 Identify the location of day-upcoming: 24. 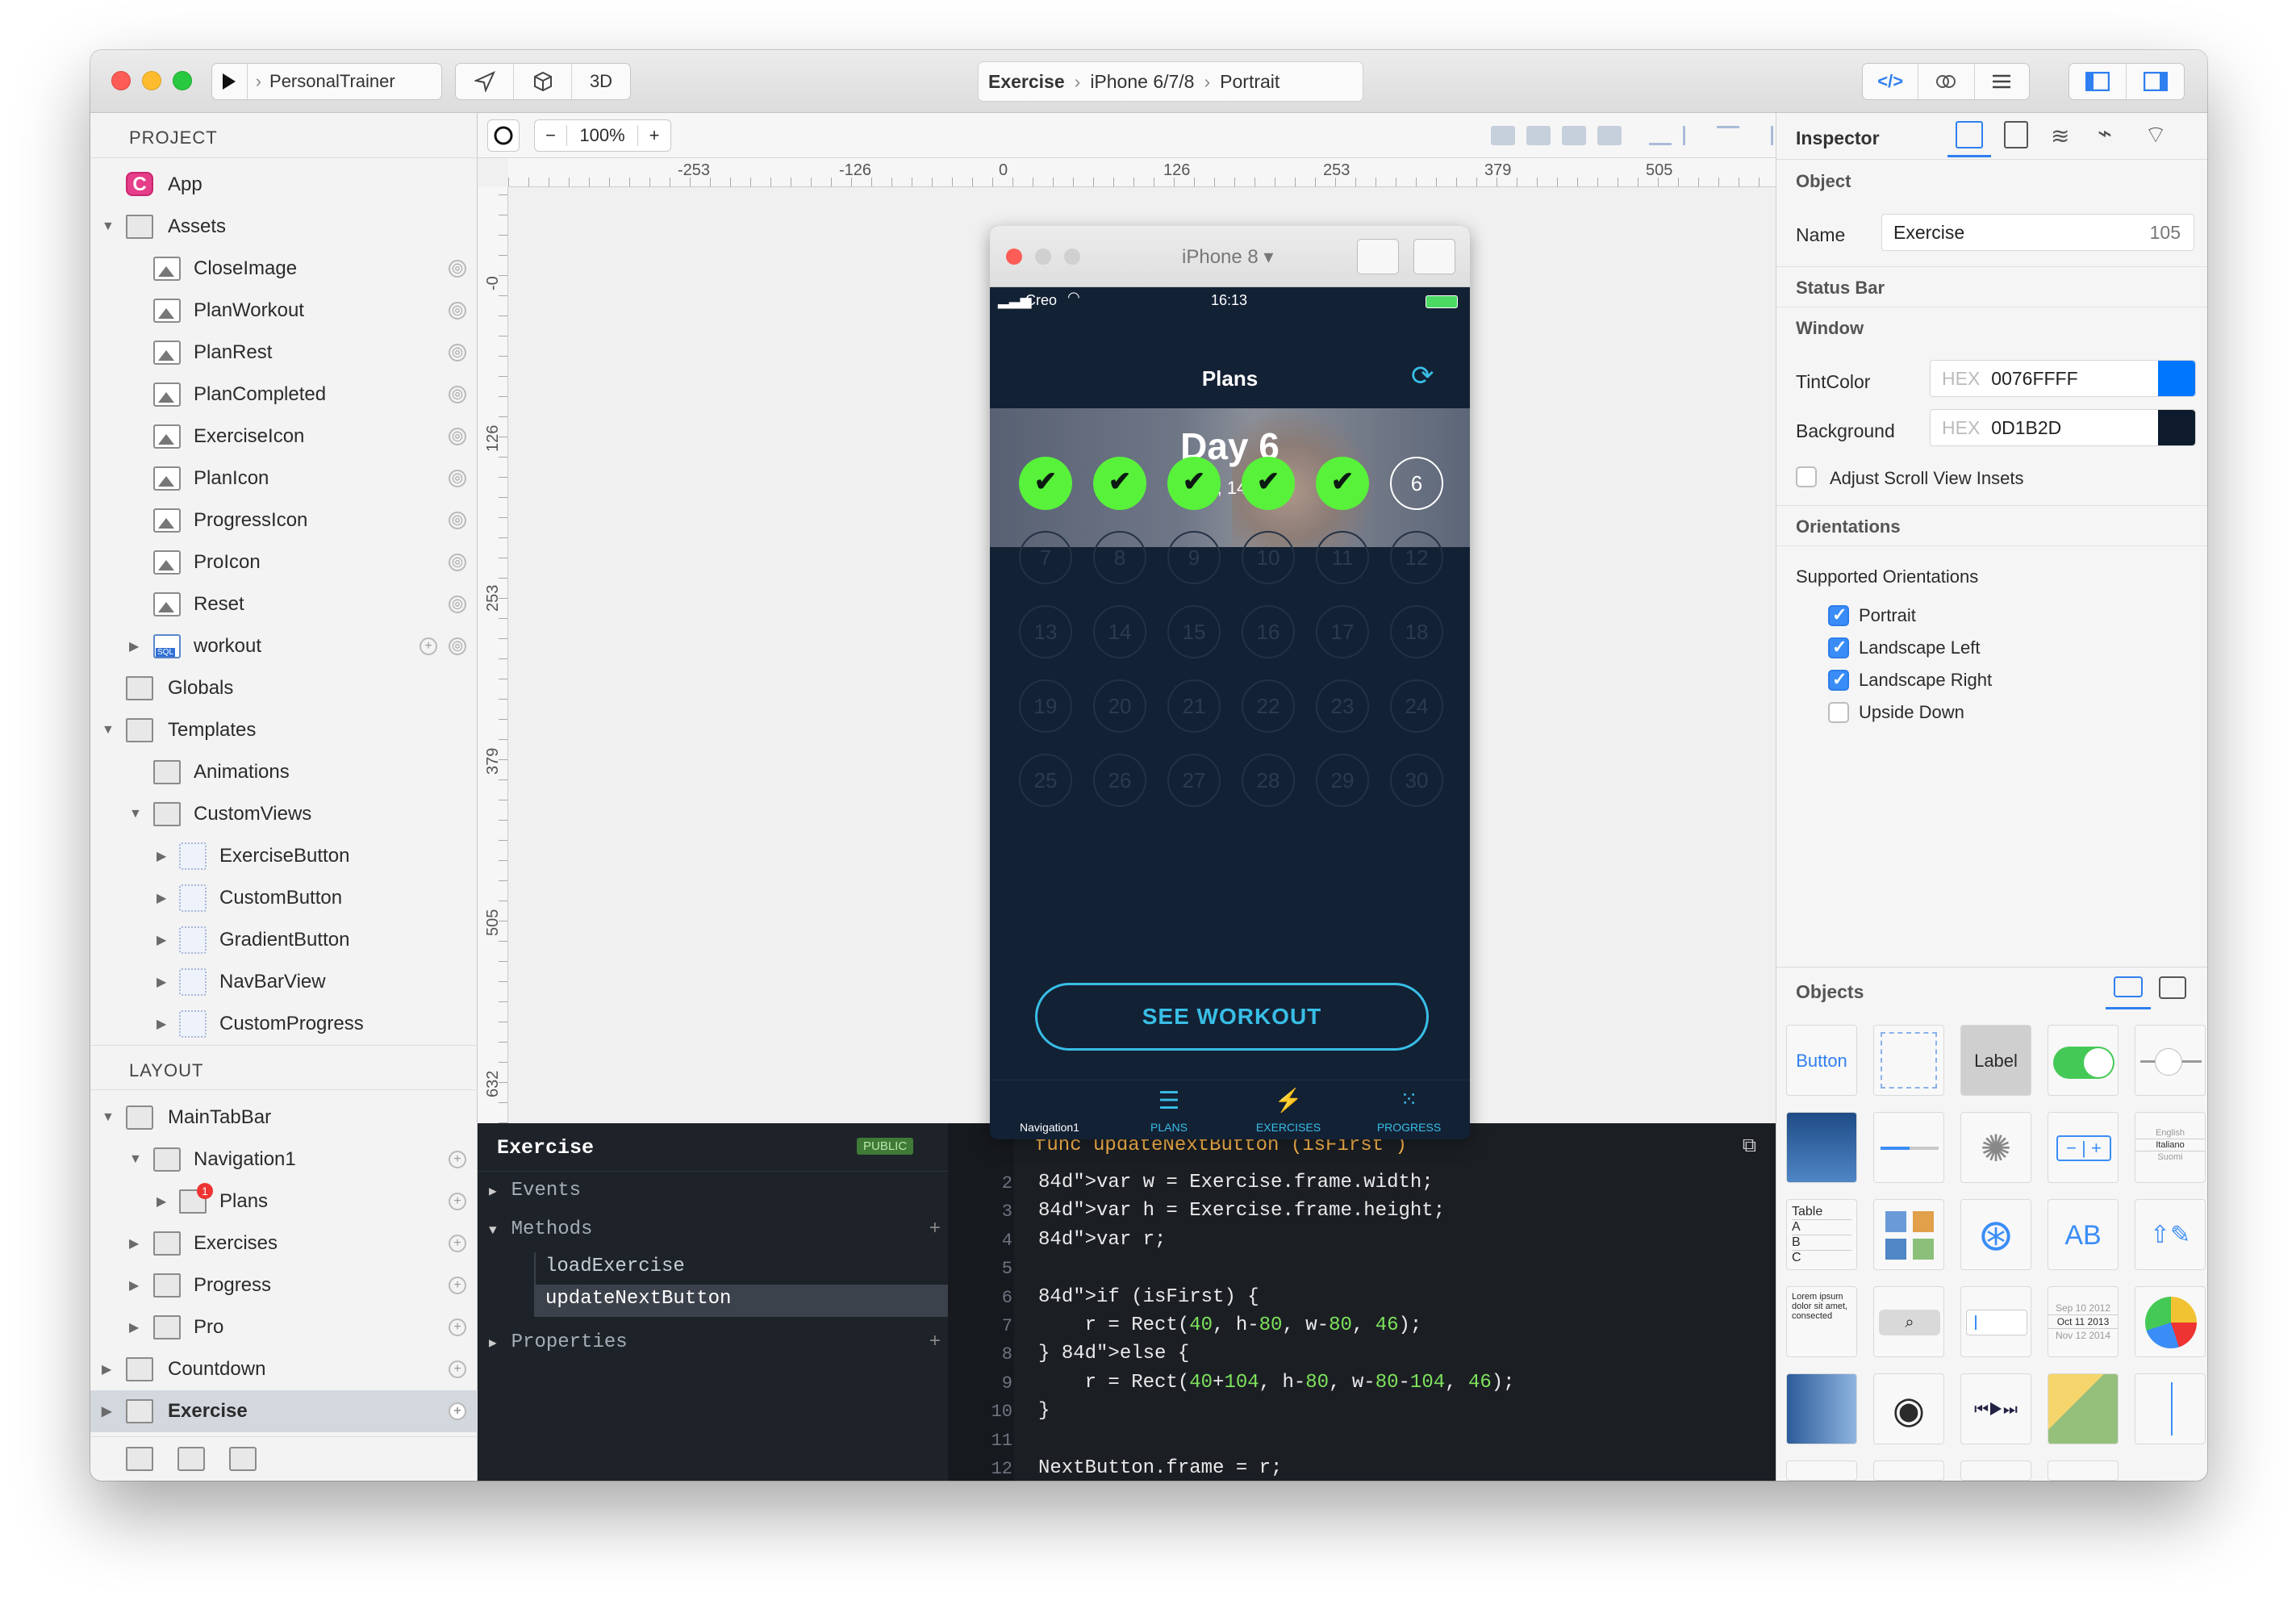
(1416, 706).